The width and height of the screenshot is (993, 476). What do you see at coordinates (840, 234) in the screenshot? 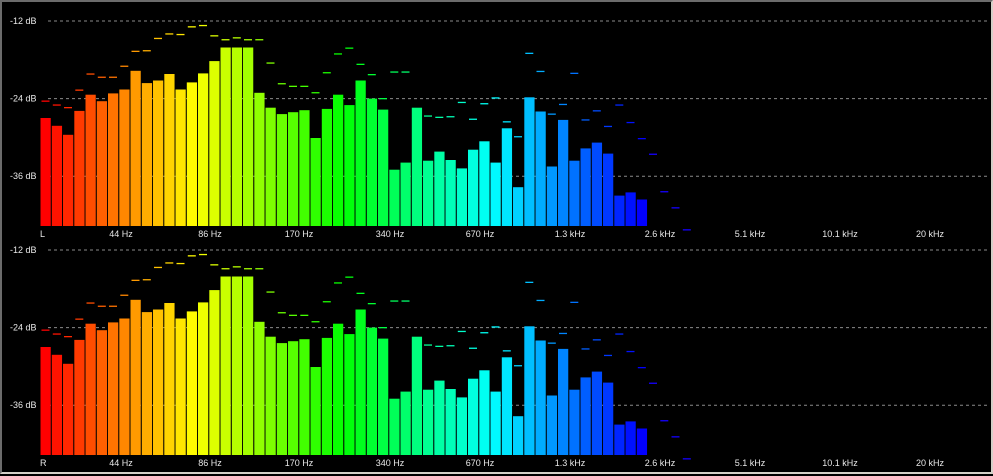
I see `freq-label: 10.1 kHz` at bounding box center [840, 234].